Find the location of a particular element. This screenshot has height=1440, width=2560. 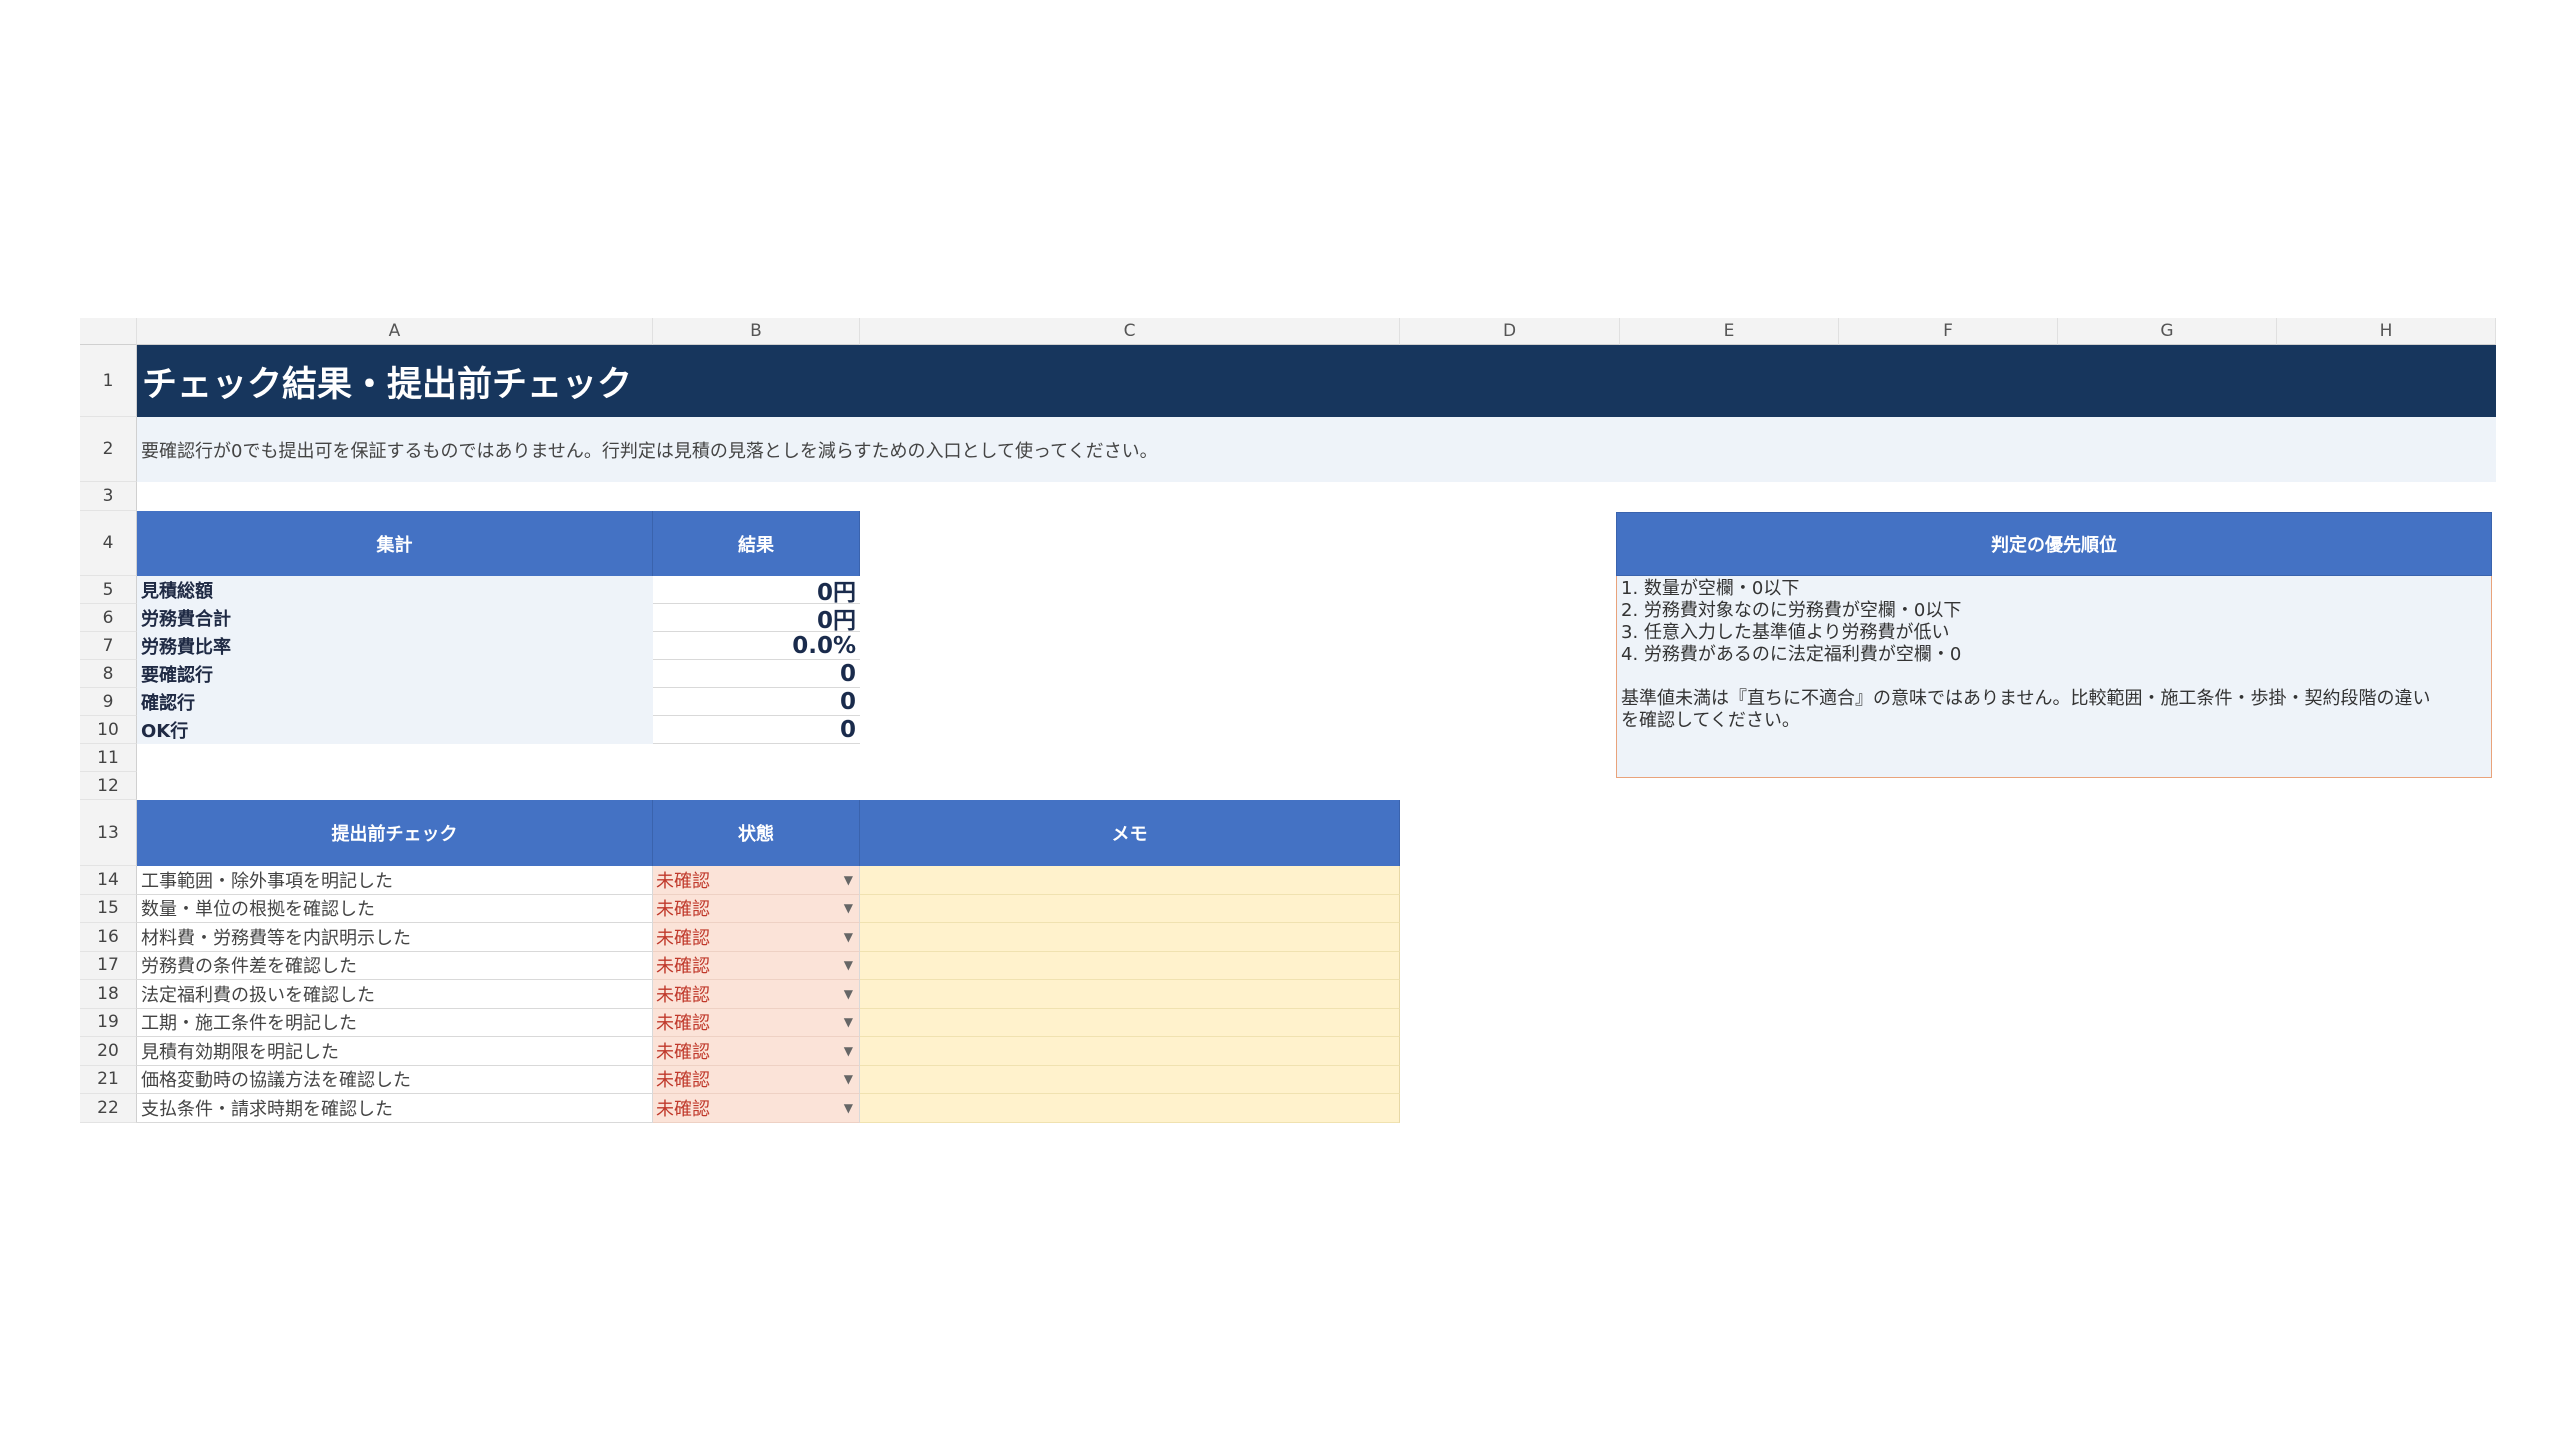

row-header: 9 is located at coordinates (108, 702).